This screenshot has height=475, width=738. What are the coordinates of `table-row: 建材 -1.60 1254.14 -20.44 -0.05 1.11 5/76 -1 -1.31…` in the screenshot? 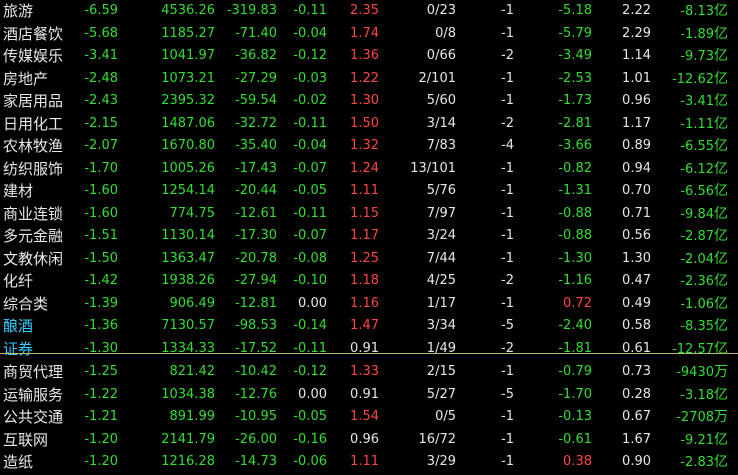 It's located at (369, 191).